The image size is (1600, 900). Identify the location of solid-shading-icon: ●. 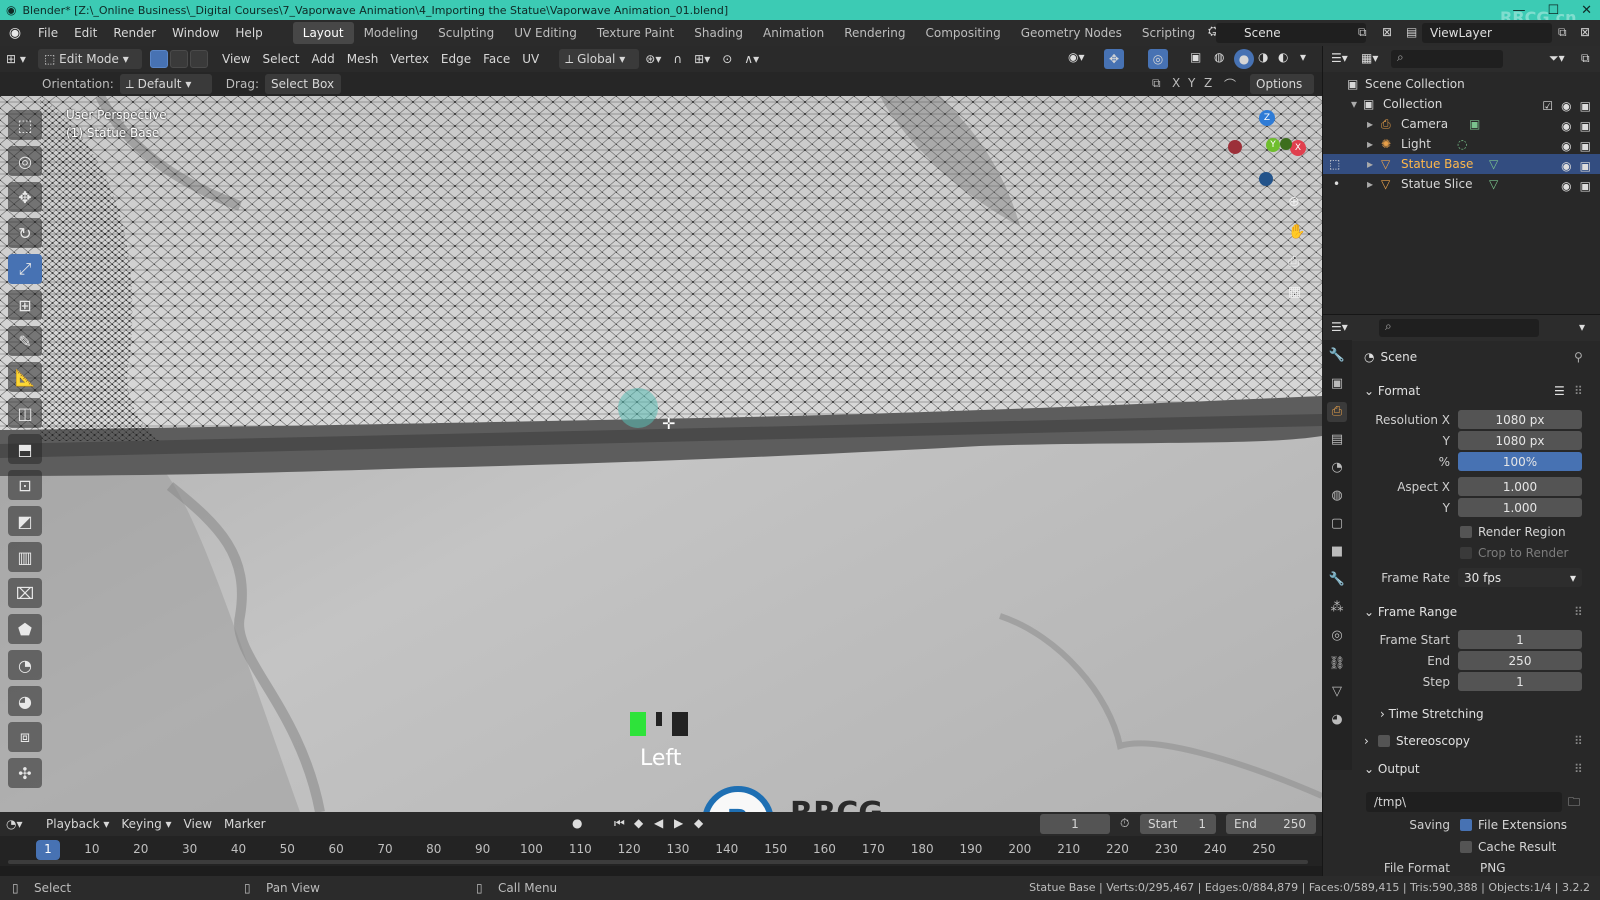
(1244, 59).